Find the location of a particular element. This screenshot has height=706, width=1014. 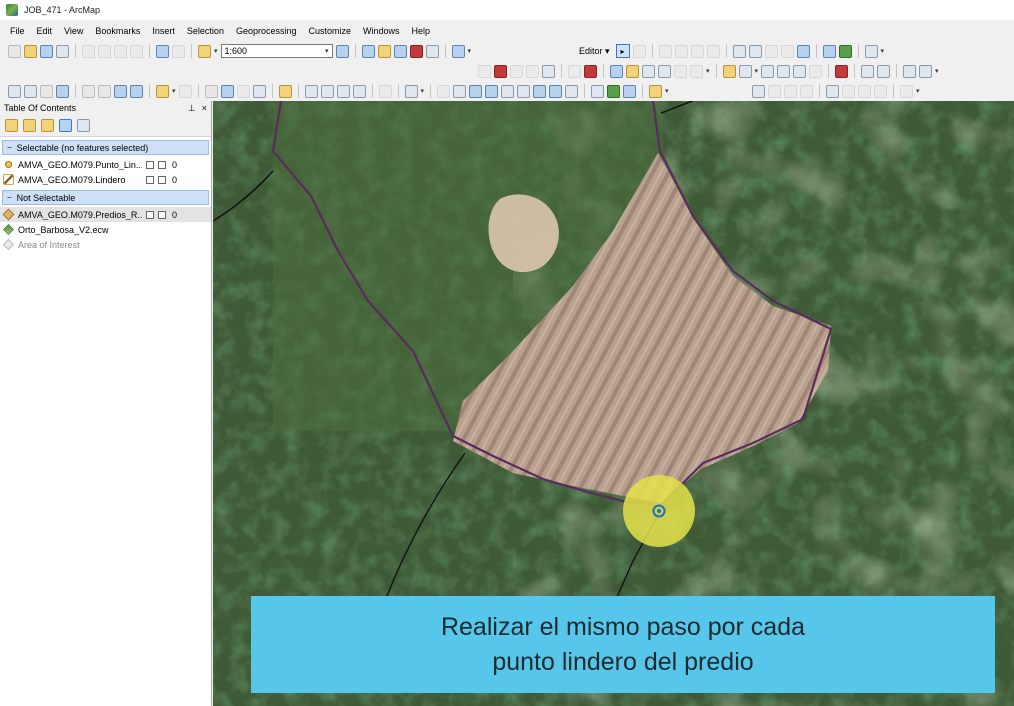

fixed-zoom-in-icon is located at coordinates (88, 91).